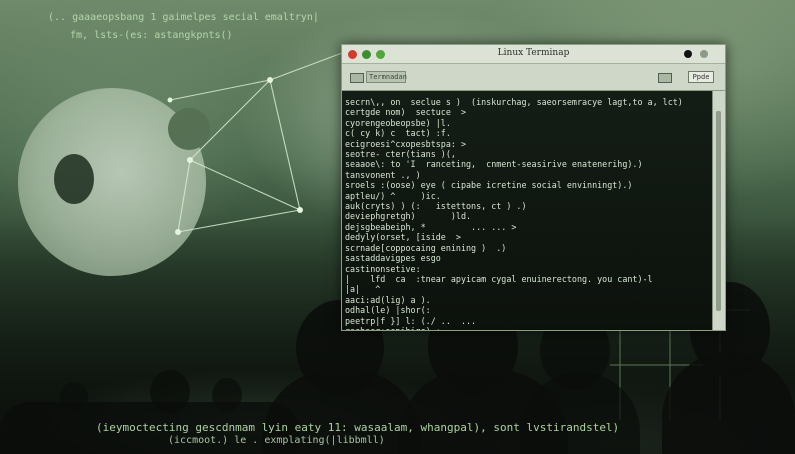 This screenshot has height=454, width=795. I want to click on terminal-line: seotre- cter(tians )(,, so click(400, 154).